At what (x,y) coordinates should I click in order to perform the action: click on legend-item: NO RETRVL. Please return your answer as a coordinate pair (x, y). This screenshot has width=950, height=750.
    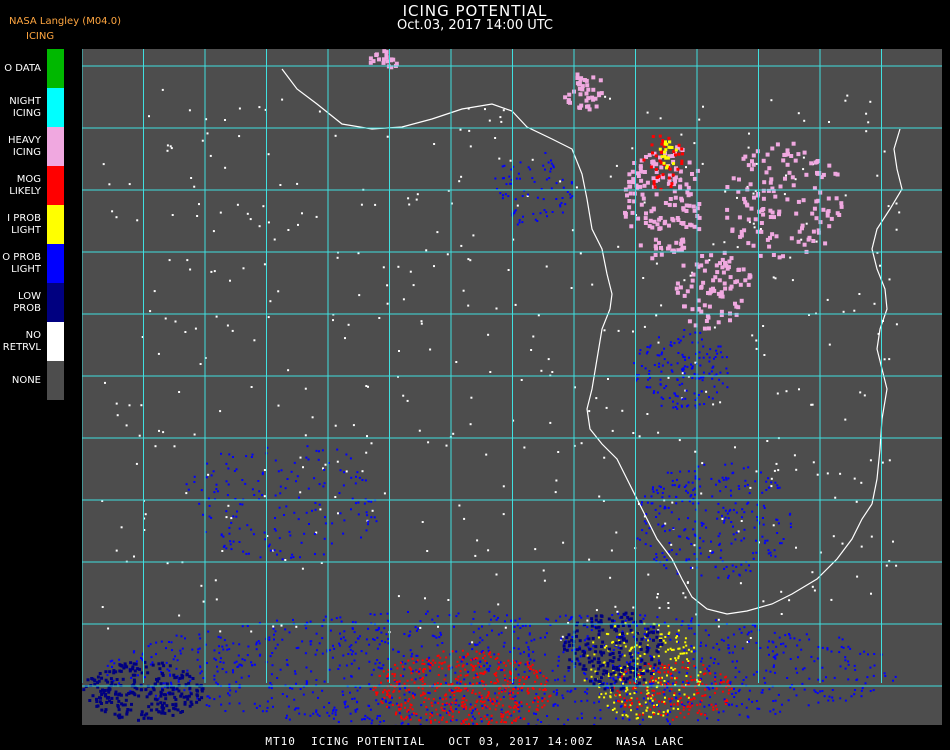
    Looking at the image, I should click on (32, 341).